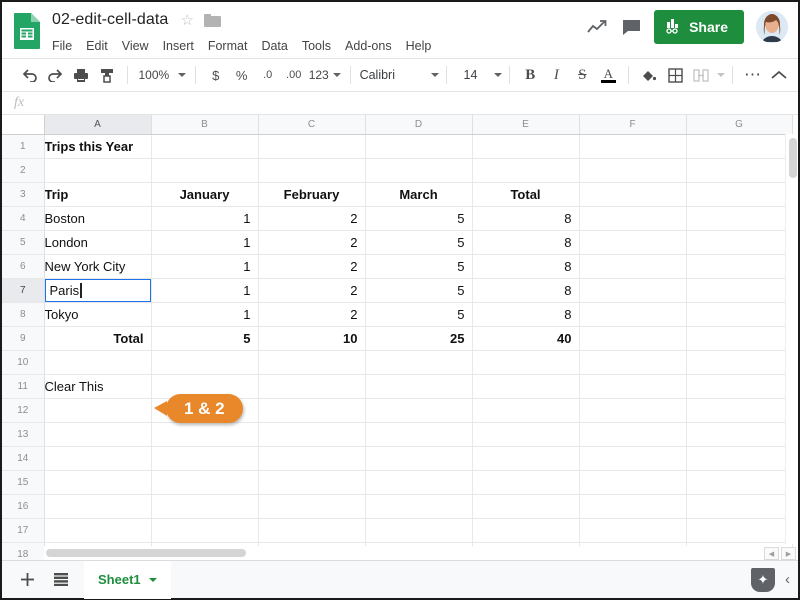  Describe the element at coordinates (312, 458) in the screenshot. I see `cell-C14` at that location.